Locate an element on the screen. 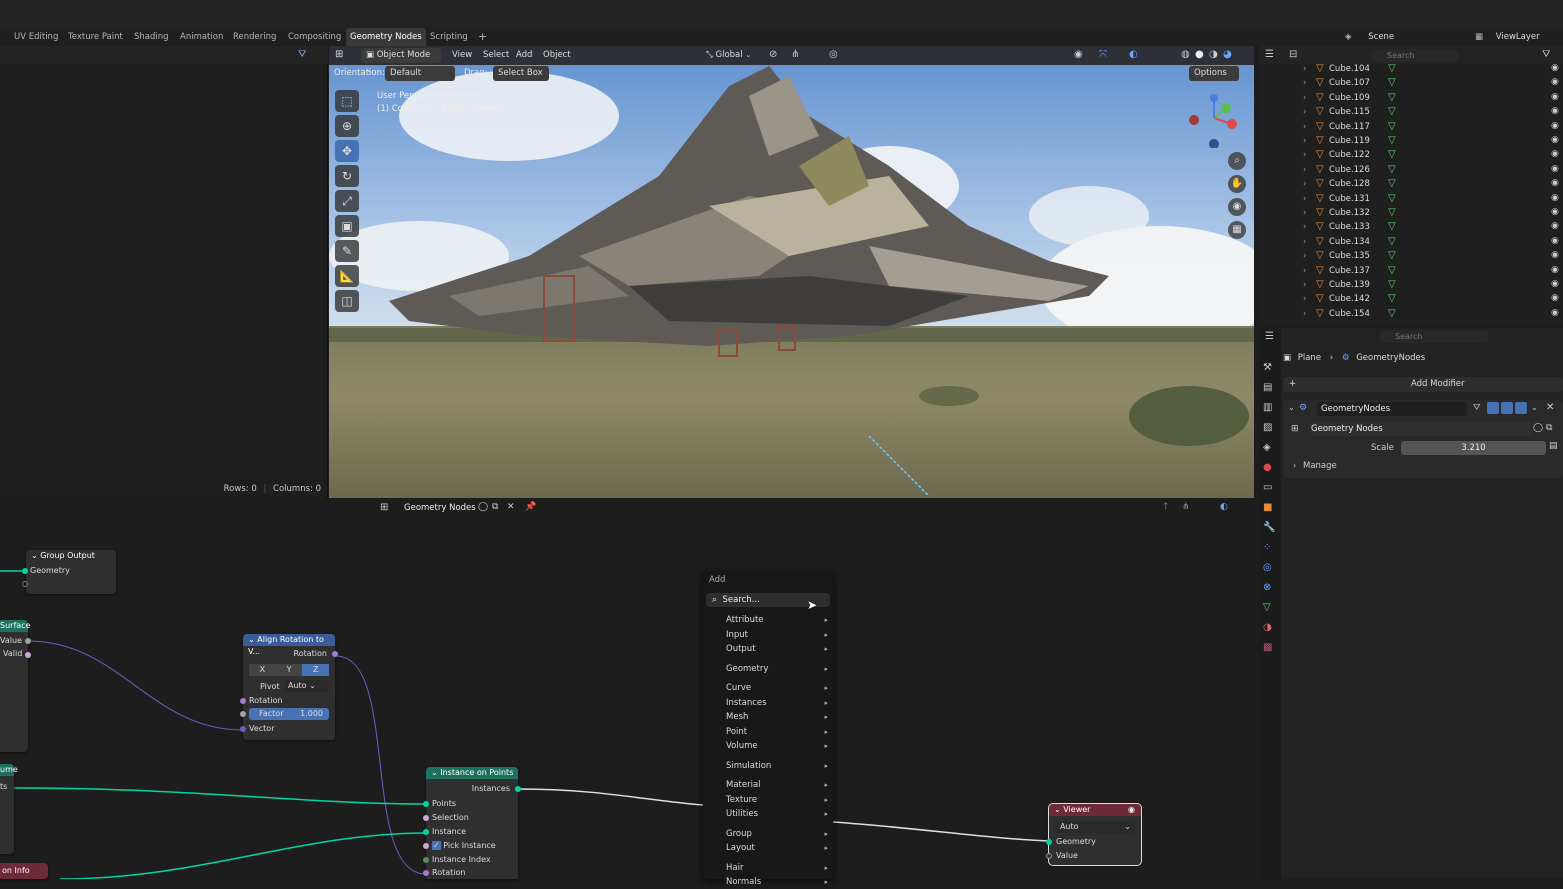 This screenshot has width=1563, height=889. menu-item-utilities: Utilities ▸ is located at coordinates (777, 814).